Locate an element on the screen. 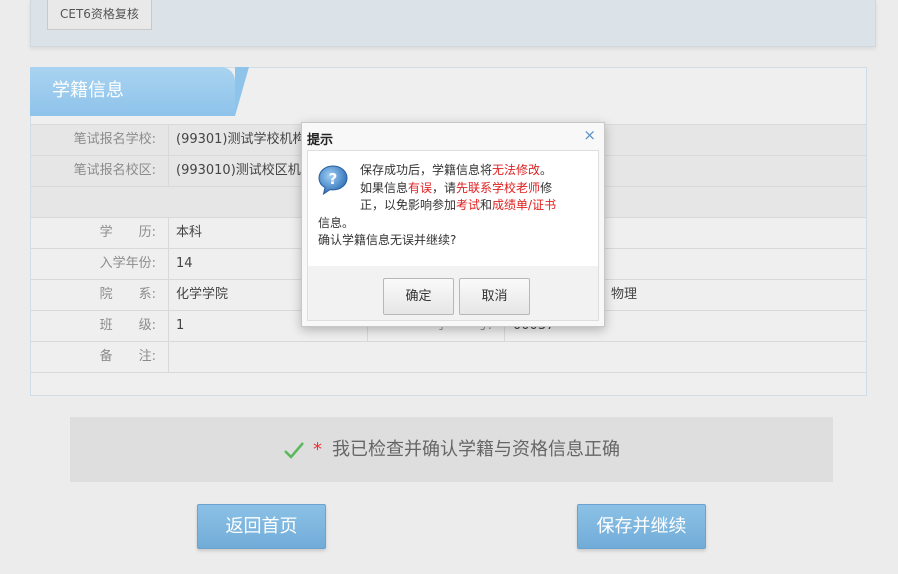 This screenshot has width=898, height=574. info-row: 备 注: is located at coordinates (448, 356).